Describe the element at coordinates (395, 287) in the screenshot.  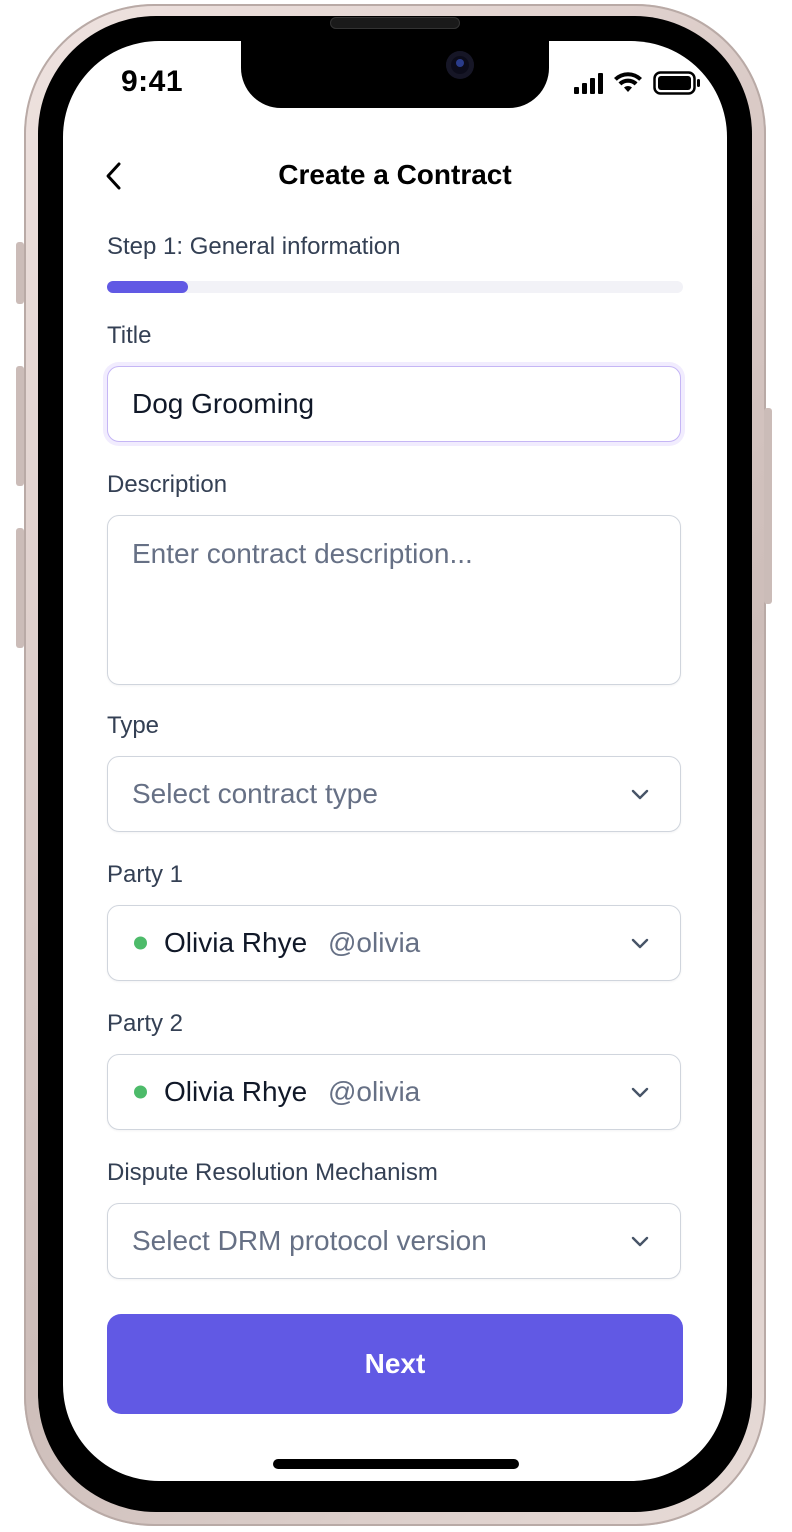
I see `step-progress-bar` at that location.